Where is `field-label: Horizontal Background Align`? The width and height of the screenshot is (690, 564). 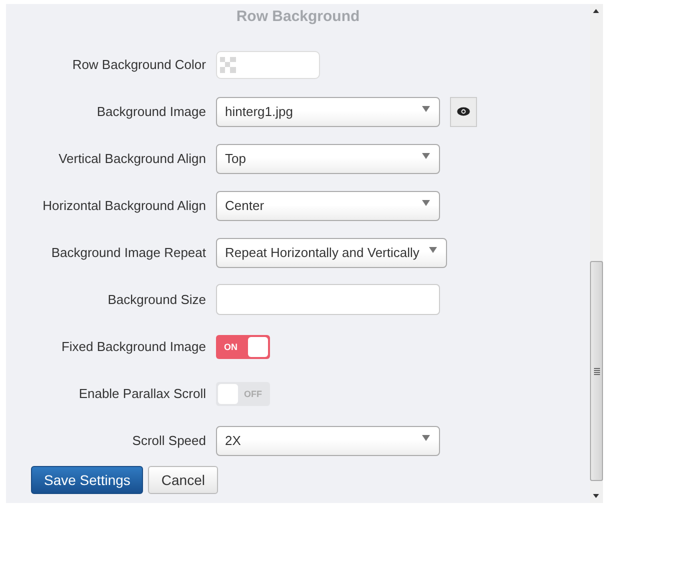
field-label: Horizontal Background Align is located at coordinates (124, 205).